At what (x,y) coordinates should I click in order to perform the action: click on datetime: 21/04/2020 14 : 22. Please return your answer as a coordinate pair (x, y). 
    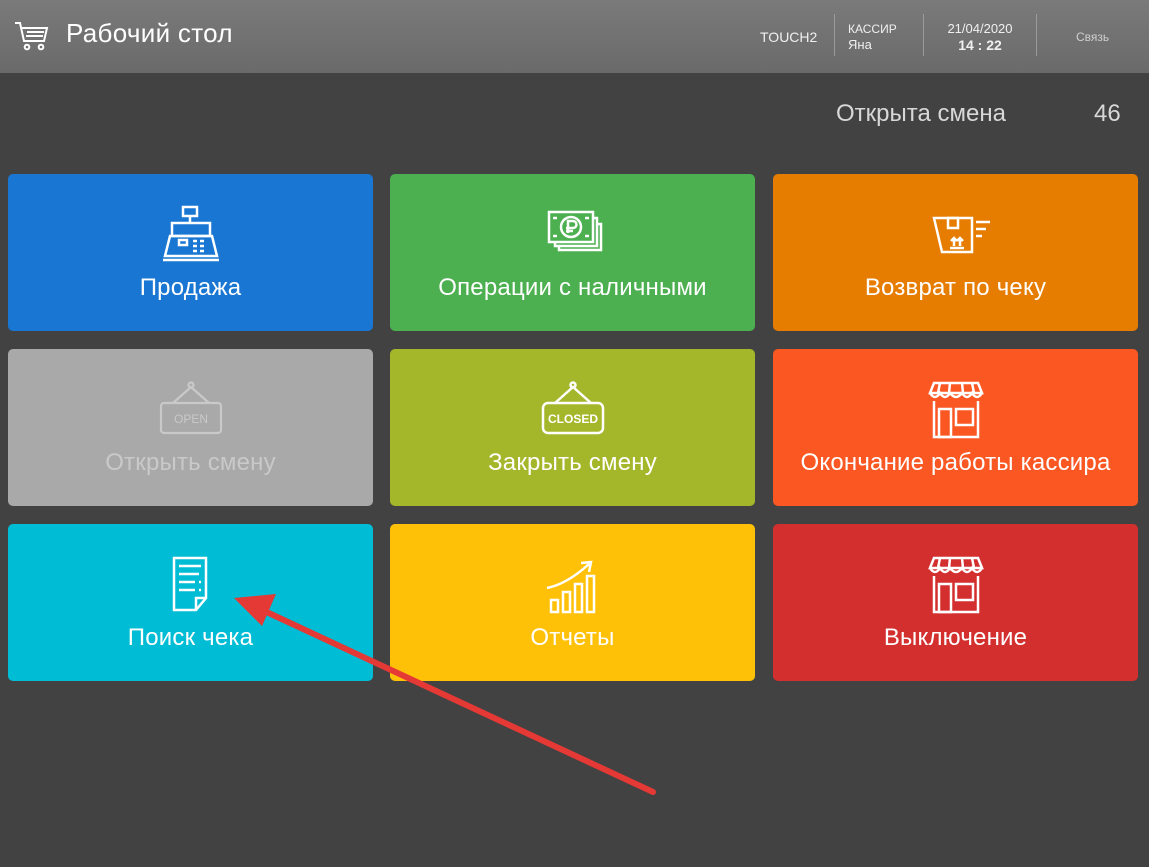
    Looking at the image, I should click on (980, 37).